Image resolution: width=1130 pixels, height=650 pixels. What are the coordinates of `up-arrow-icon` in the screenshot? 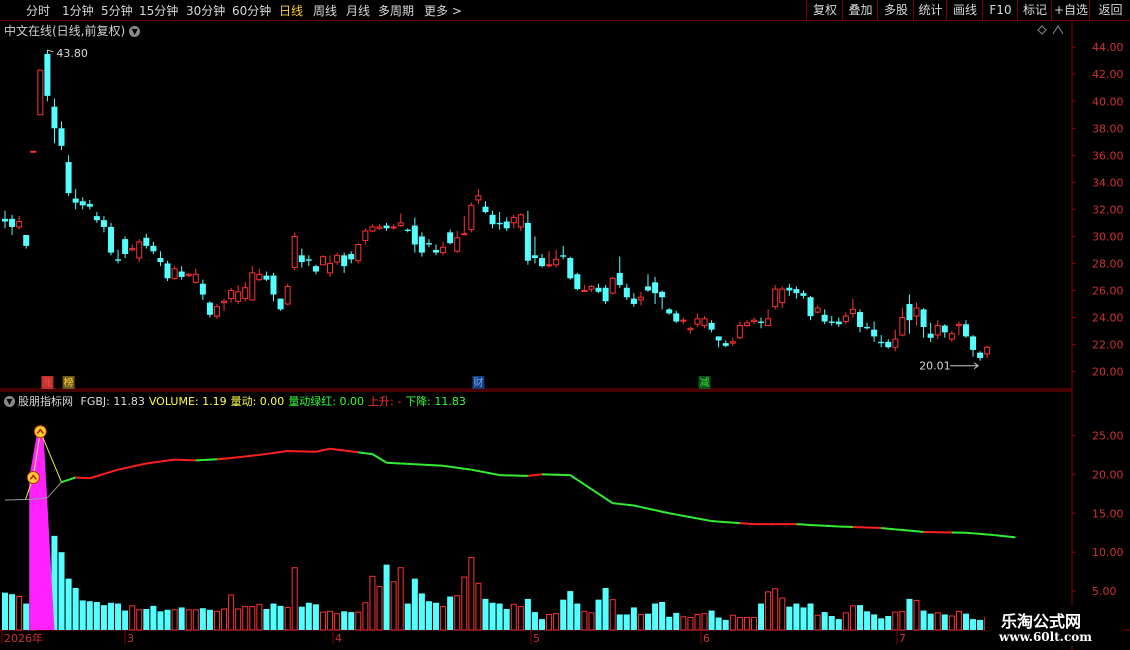 It's located at (1058, 30).